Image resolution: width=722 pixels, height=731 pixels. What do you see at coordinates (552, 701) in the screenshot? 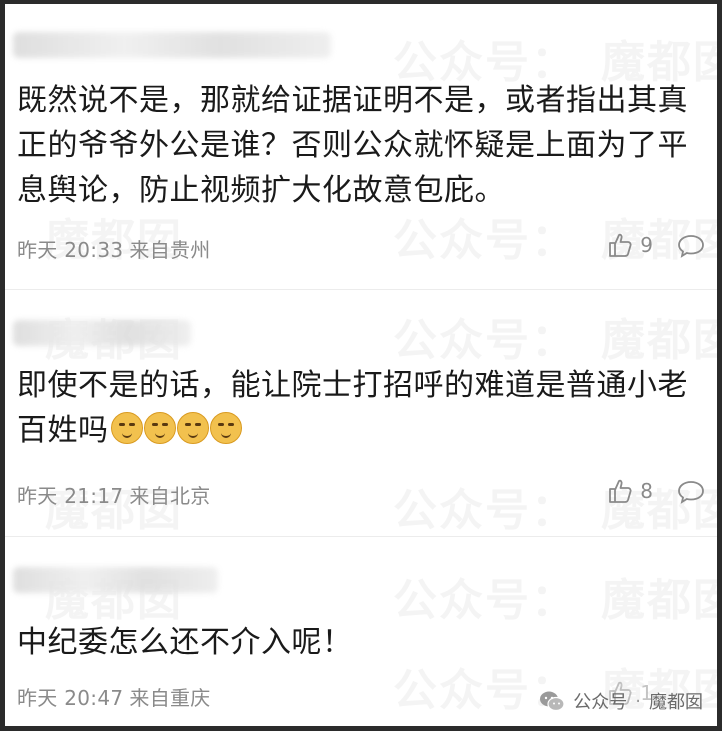
I see `wechat-icon` at bounding box center [552, 701].